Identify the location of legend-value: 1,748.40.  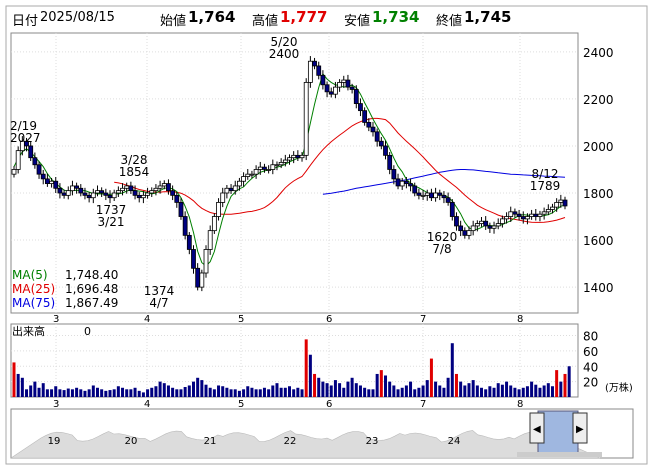
(91, 275).